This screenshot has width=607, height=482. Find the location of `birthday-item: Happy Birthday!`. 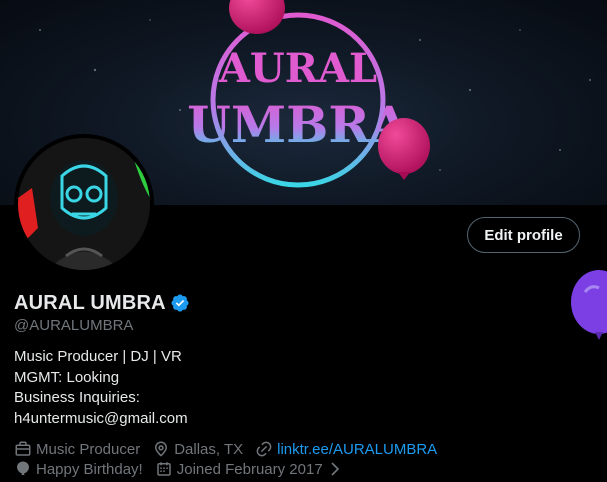

birthday-item: Happy Birthday! is located at coordinates (78, 469).